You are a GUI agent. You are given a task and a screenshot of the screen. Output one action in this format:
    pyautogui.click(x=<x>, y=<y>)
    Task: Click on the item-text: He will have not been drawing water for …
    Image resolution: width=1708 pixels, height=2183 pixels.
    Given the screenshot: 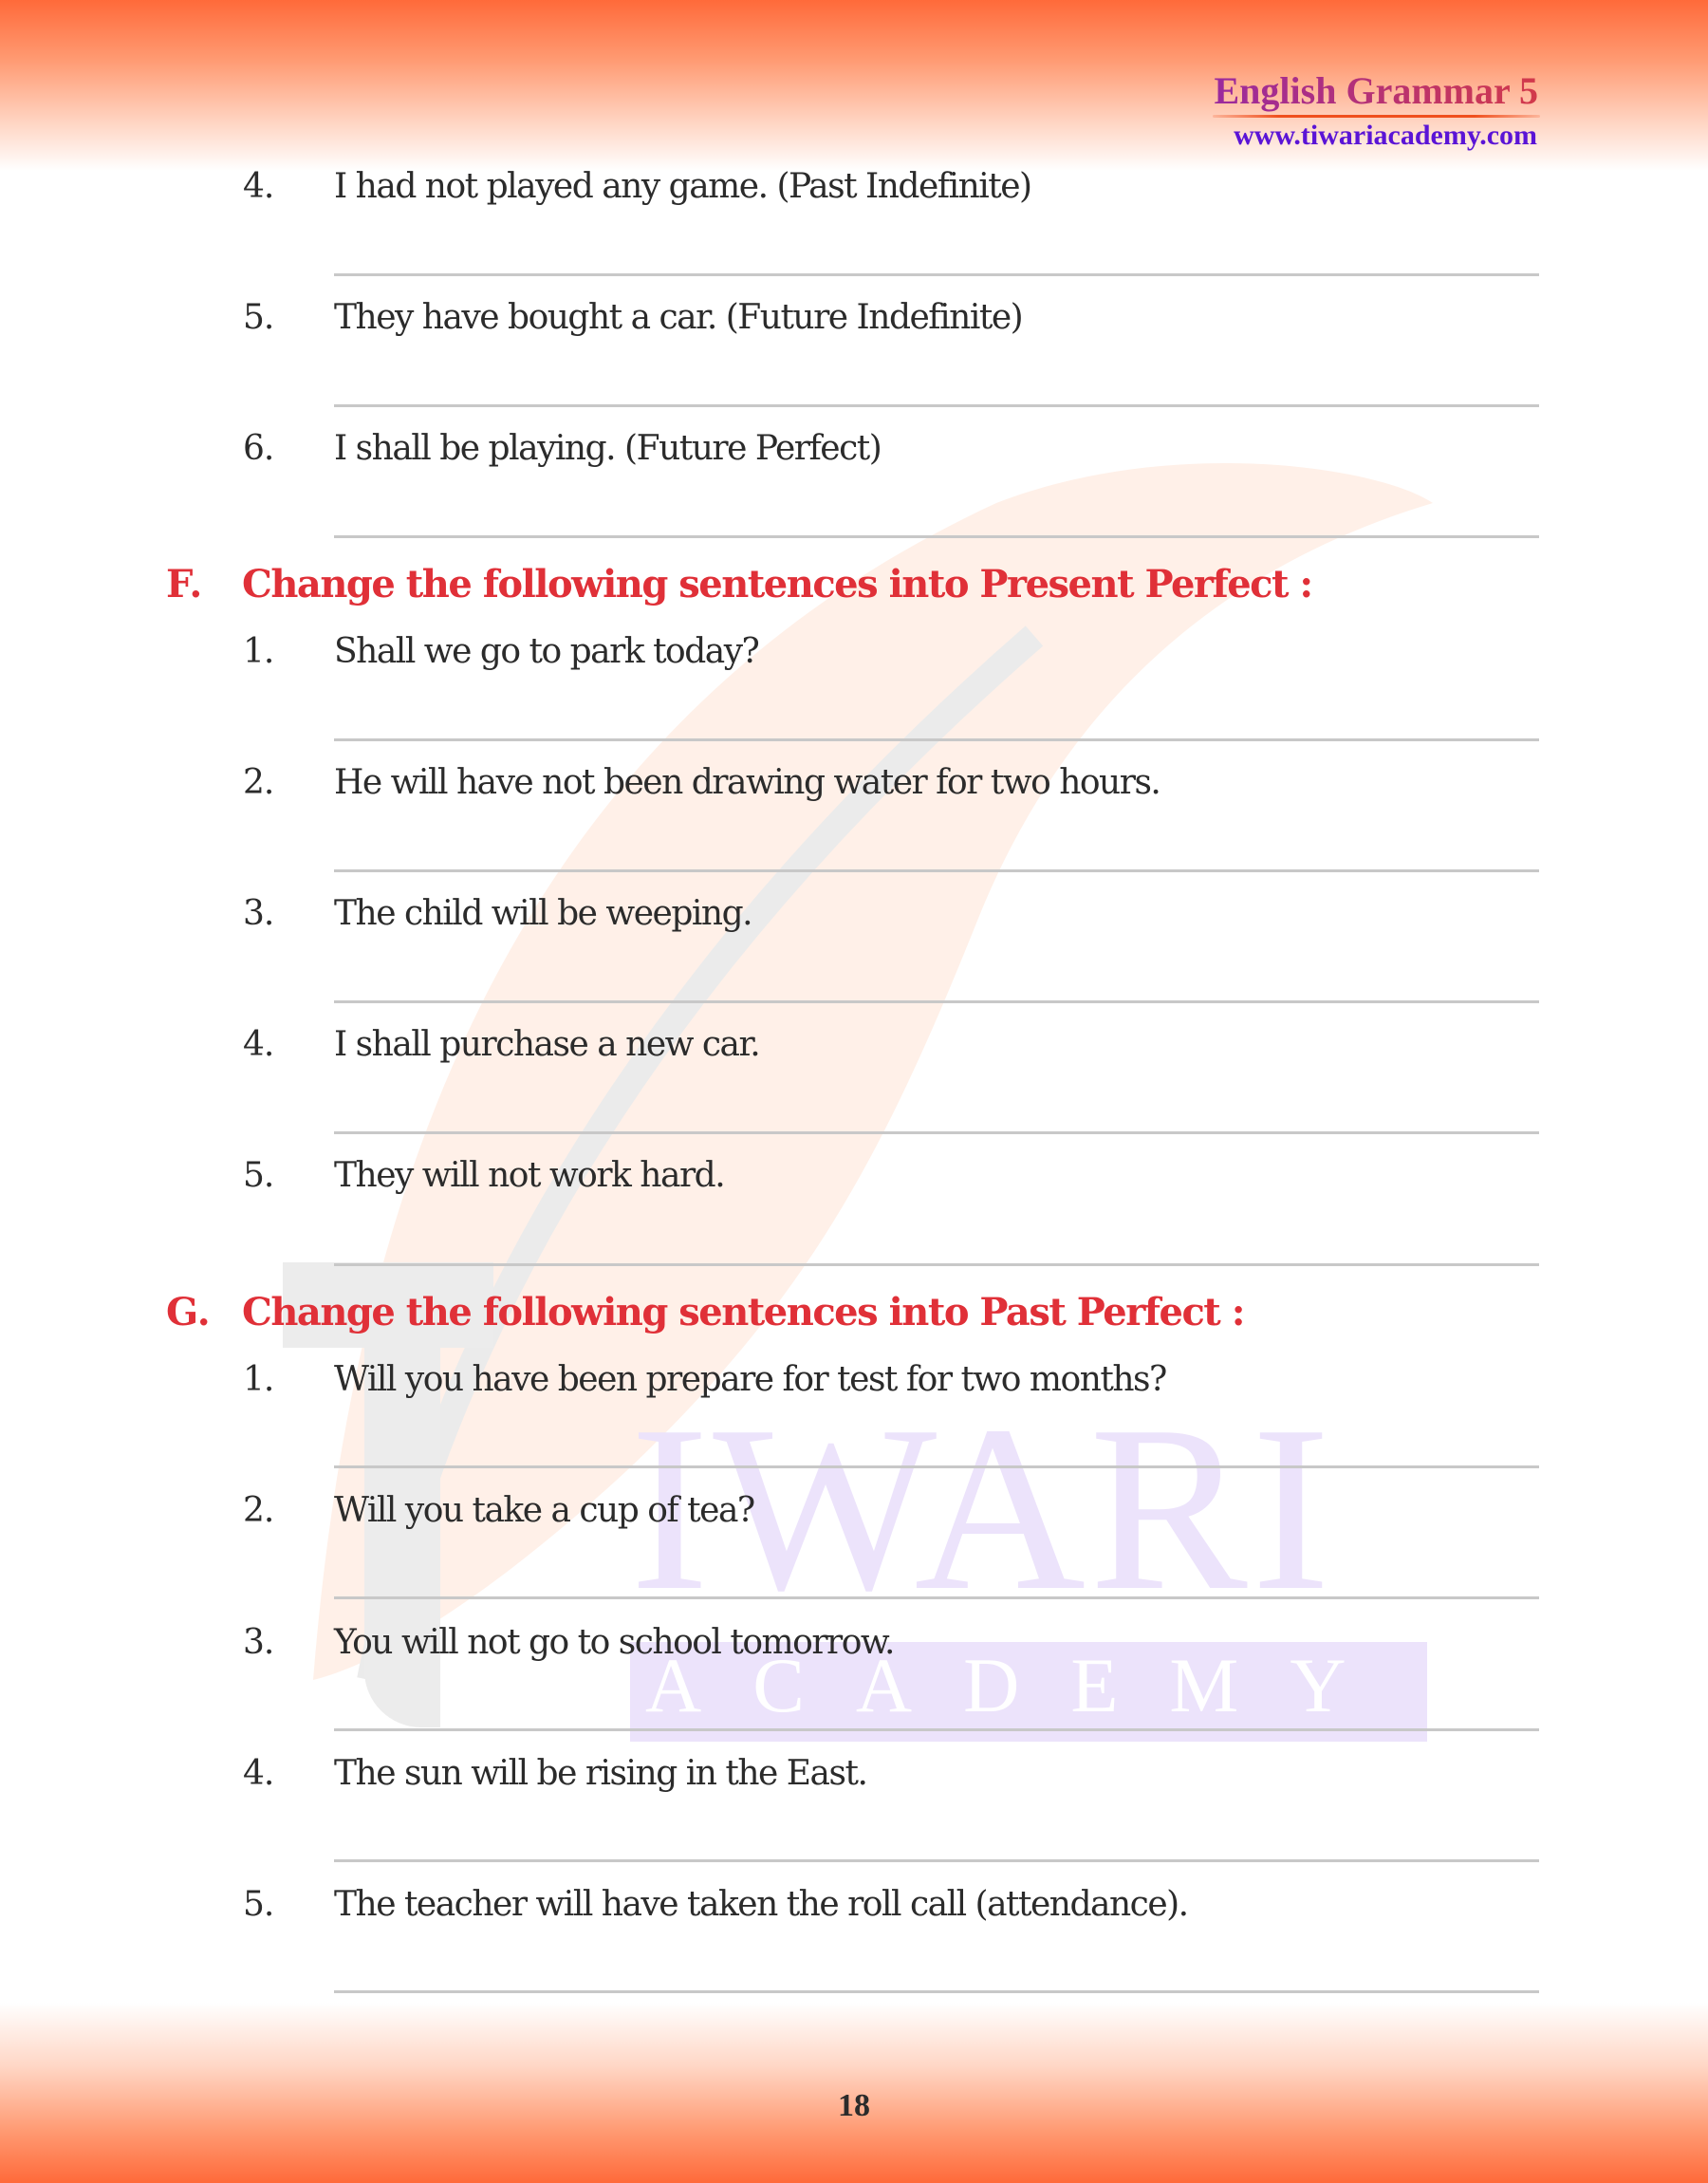 What is the action you would take?
    pyautogui.click(x=747, y=782)
    